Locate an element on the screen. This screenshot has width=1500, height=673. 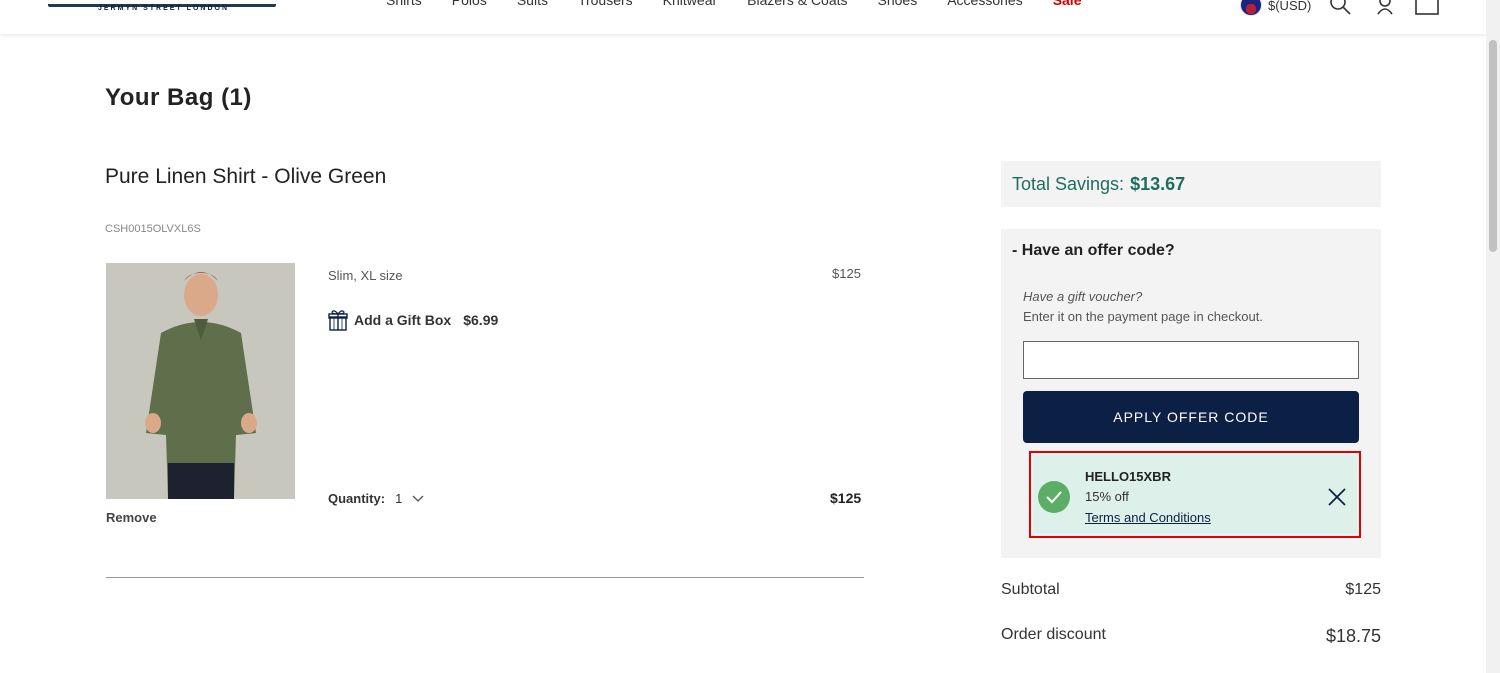
remove-item-link: Remove is located at coordinates (131, 517).